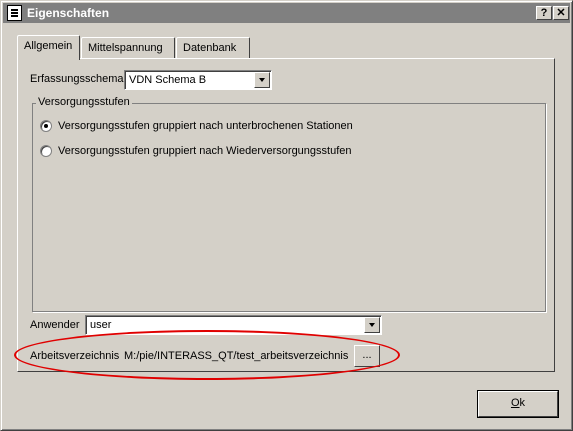 The height and width of the screenshot is (431, 573). I want to click on radio-wiederversorgungsstufen, so click(46, 151).